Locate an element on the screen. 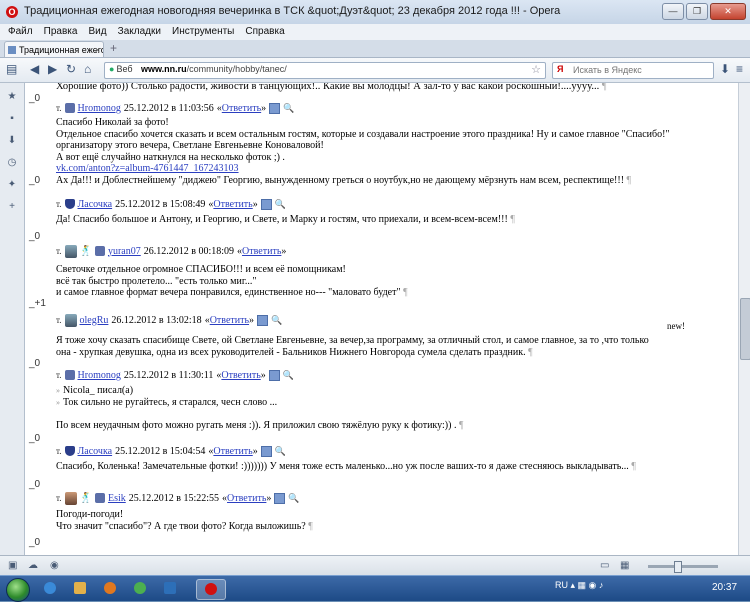  menu-file: Файл is located at coordinates (20, 32).